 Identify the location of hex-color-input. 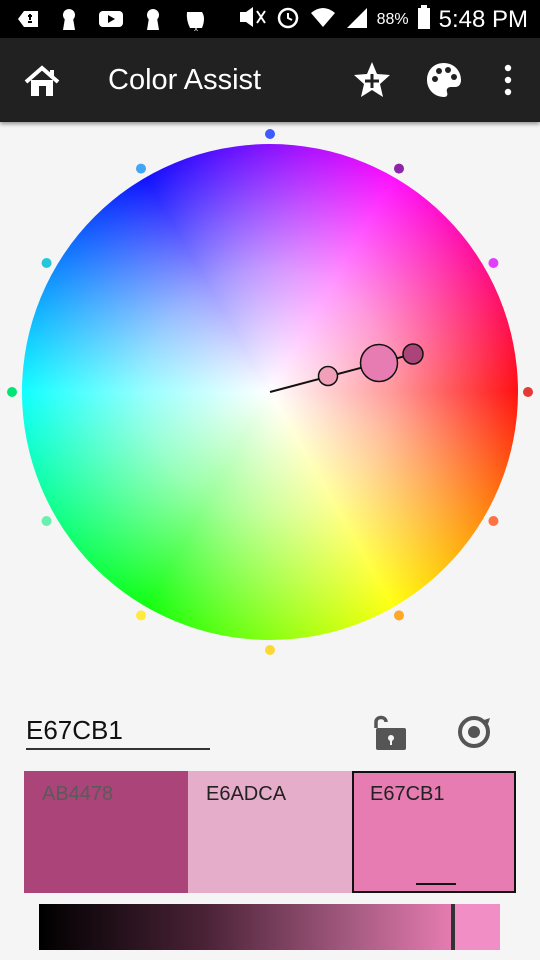
(118, 731).